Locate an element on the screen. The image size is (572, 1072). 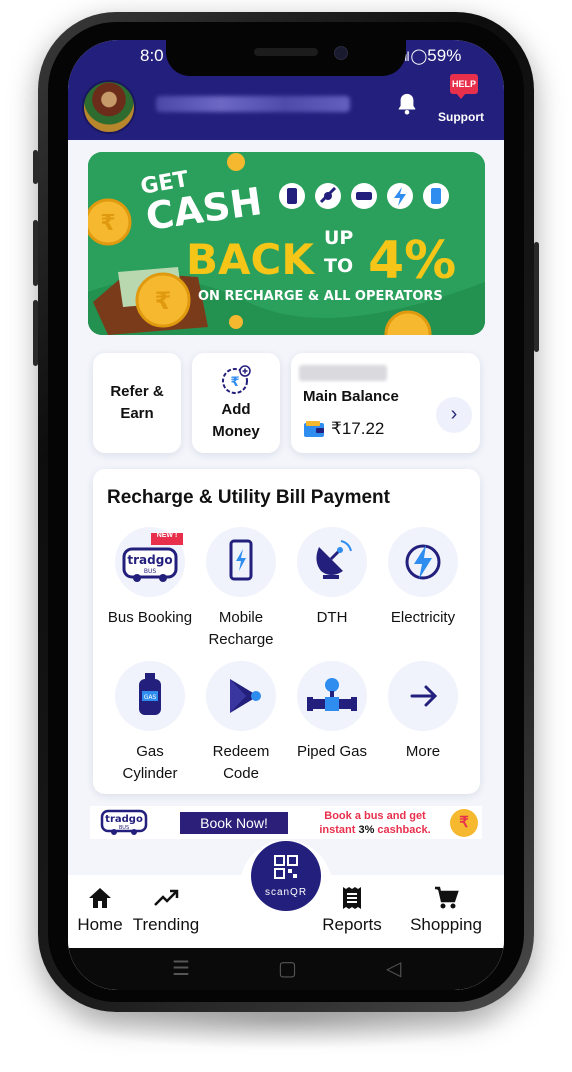
promo-text: Book a bus and get instant 3% cashback. is located at coordinates (375, 823).